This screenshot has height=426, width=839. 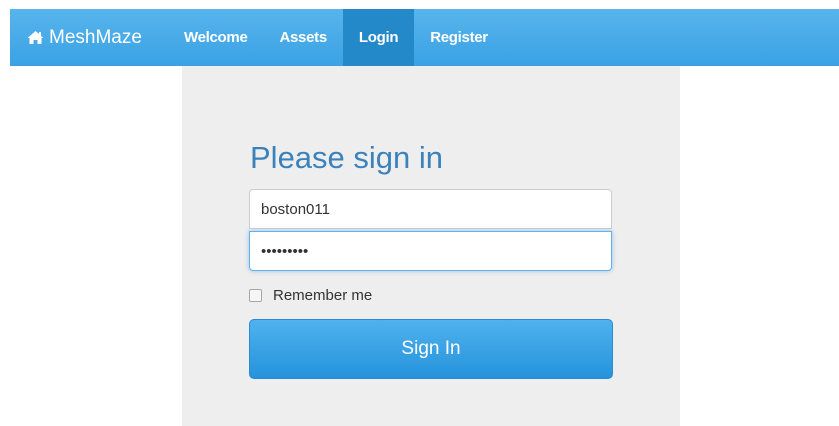 I want to click on nav-item-login: Login, so click(x=378, y=37).